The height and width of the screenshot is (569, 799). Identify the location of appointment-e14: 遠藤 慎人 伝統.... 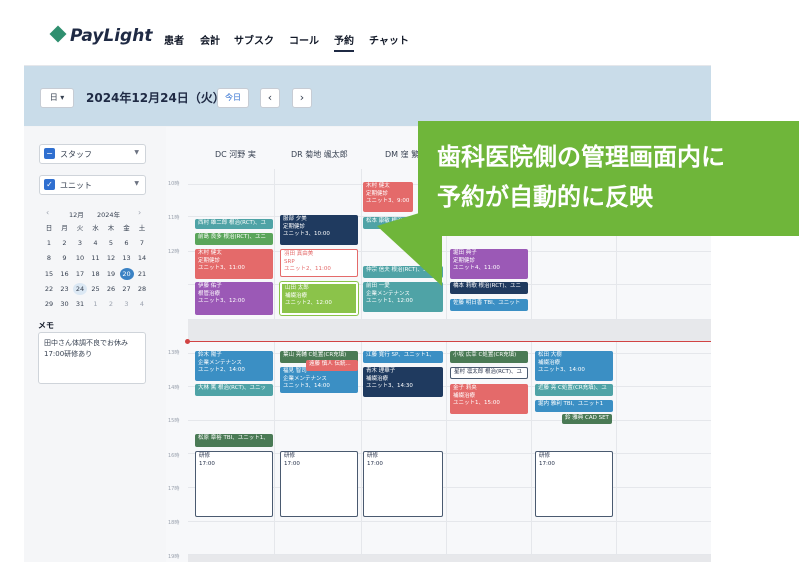
(332, 365).